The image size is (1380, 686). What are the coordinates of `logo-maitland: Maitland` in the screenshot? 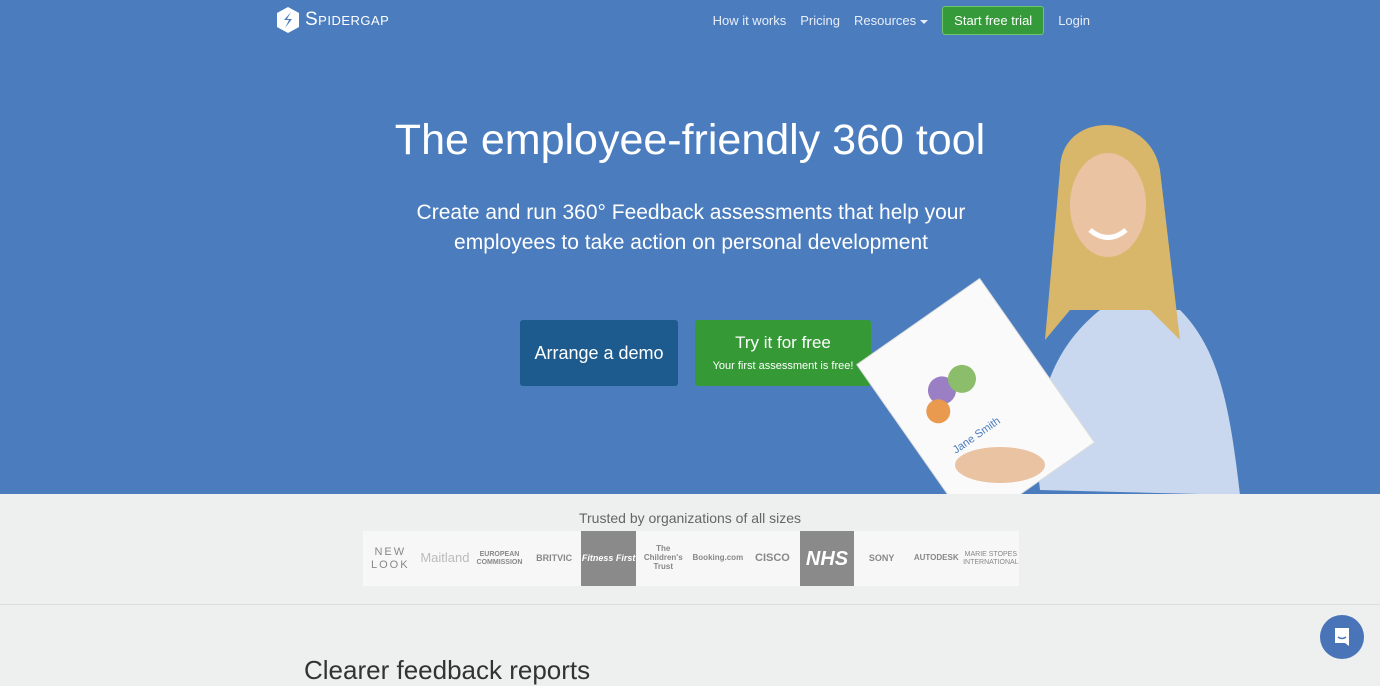 It's located at (445, 558).